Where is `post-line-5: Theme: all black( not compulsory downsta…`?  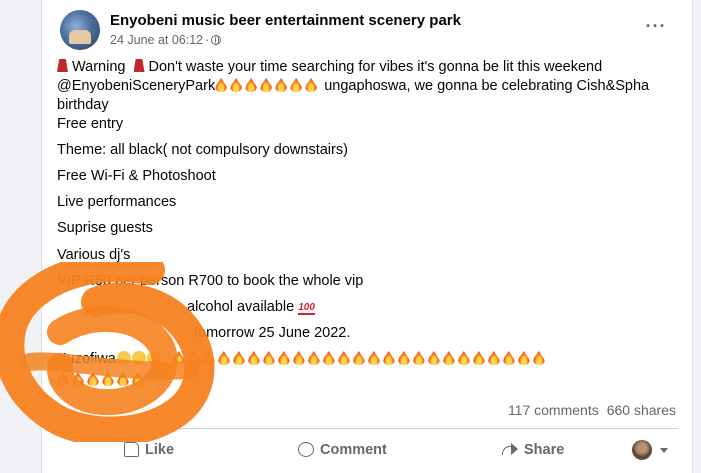 post-line-5: Theme: all black( not compulsory downsta… is located at coordinates (202, 150).